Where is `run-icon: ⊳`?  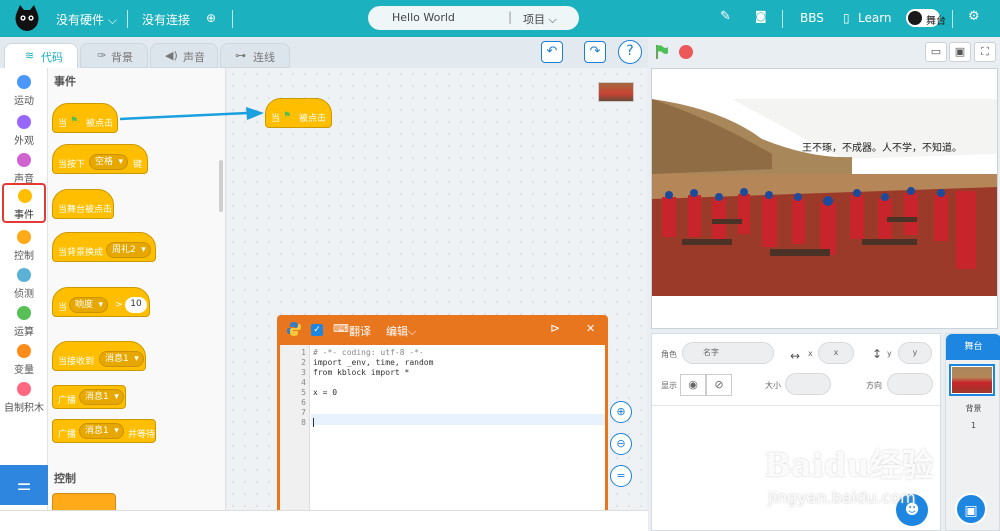 run-icon: ⊳ is located at coordinates (555, 328).